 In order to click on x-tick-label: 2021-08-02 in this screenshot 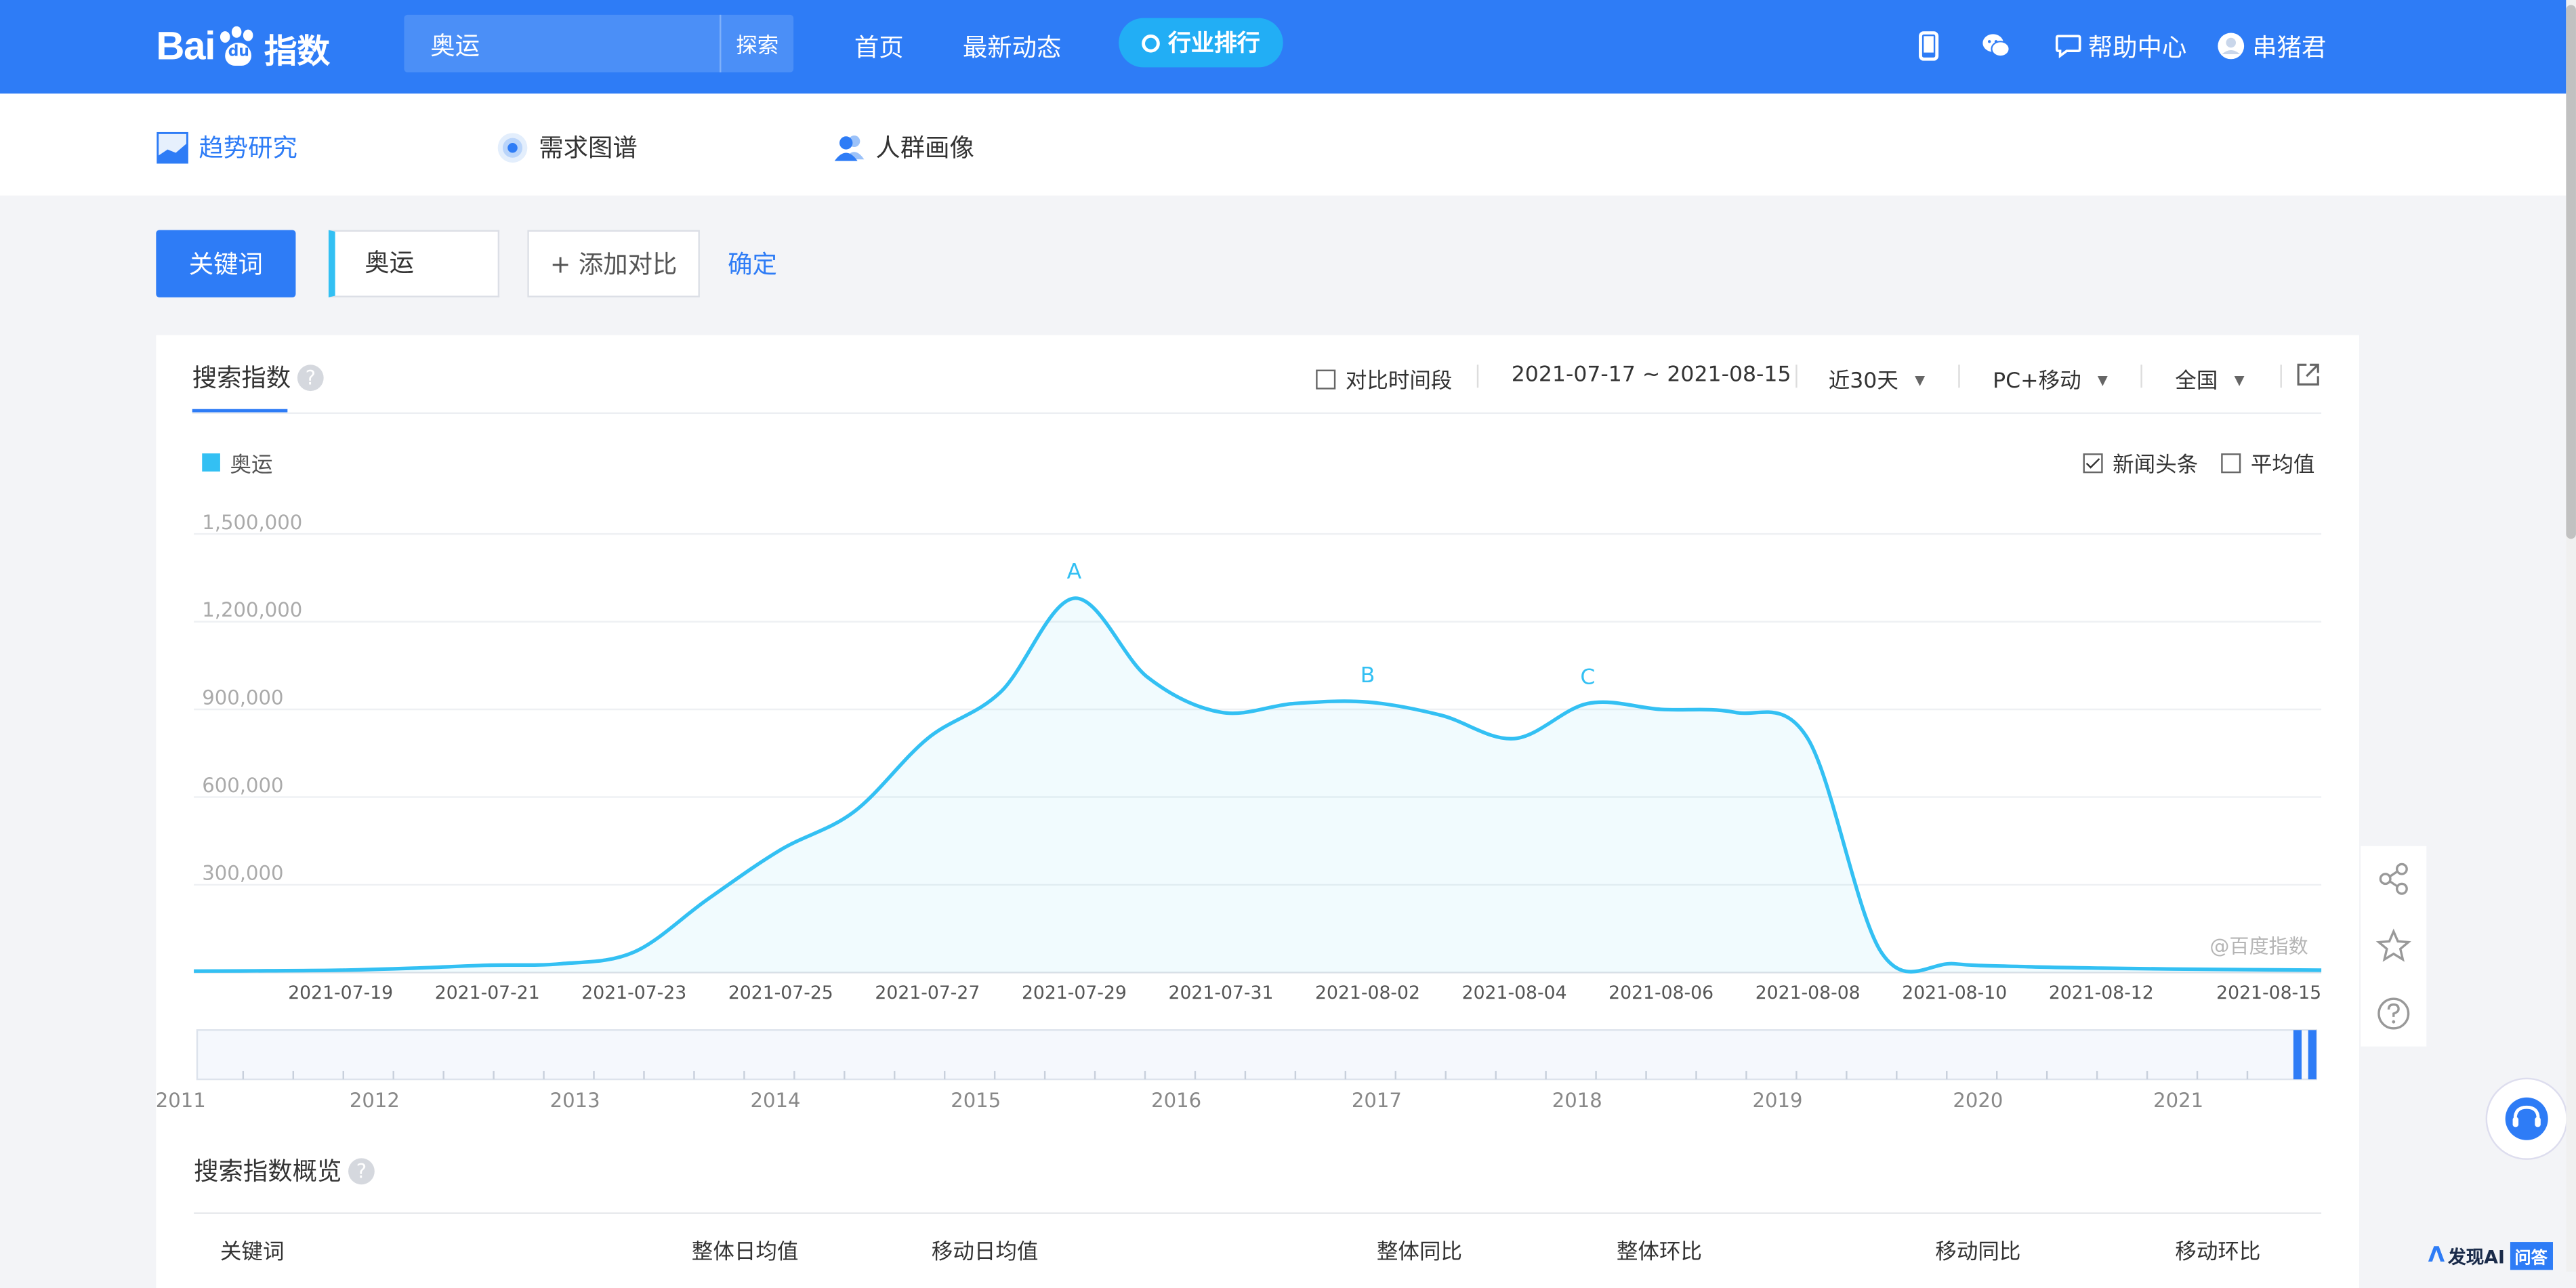, I will do `click(1367, 992)`.